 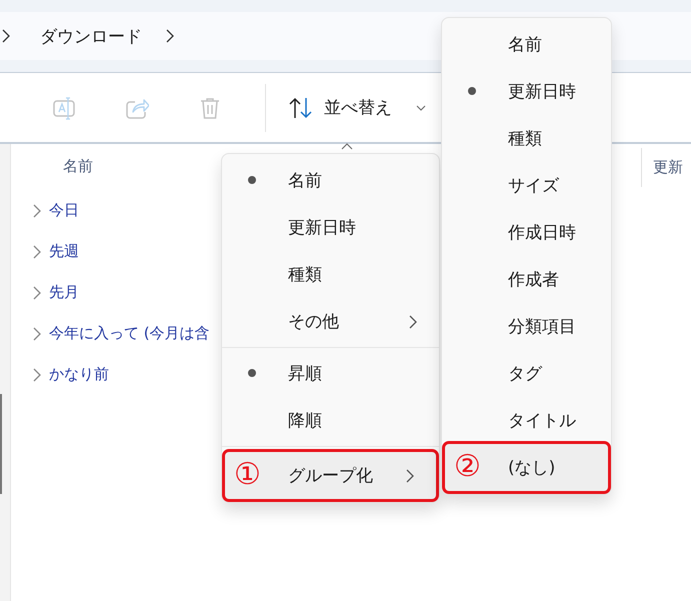 I want to click on menu-item: その他, so click(x=330, y=321).